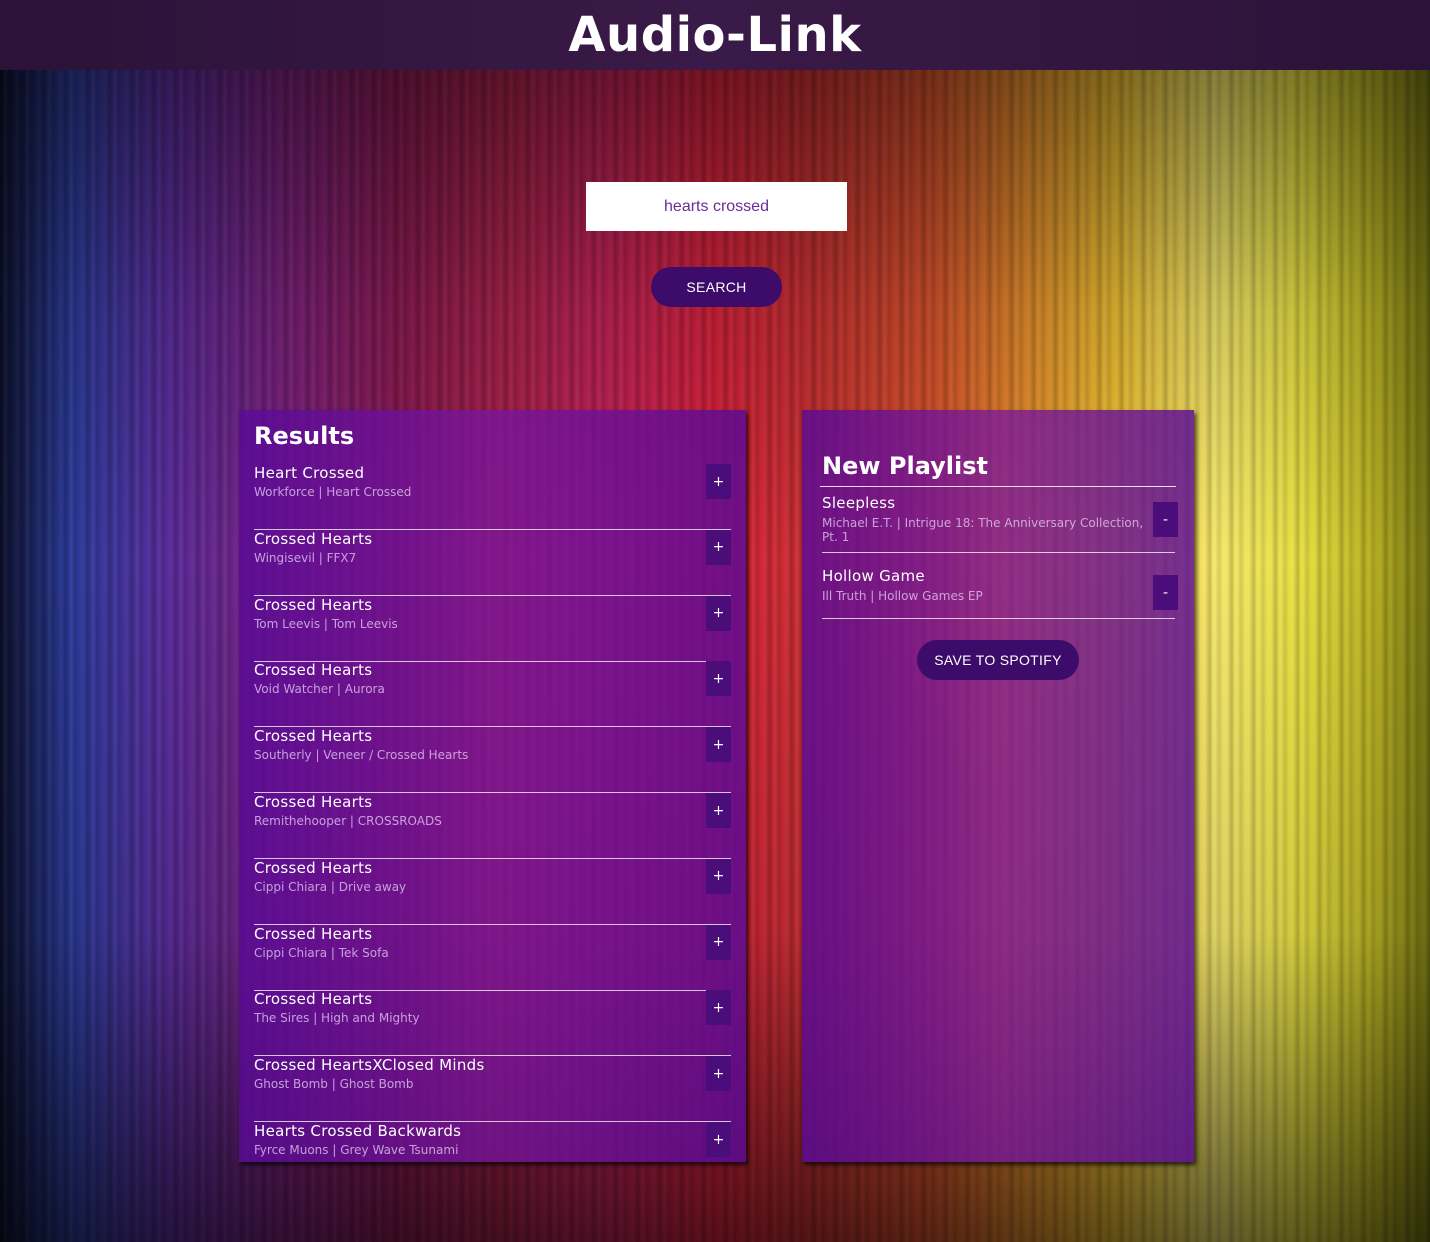 The width and height of the screenshot is (1430, 1242). What do you see at coordinates (1000, 593) in the screenshot?
I see `track-row: Hollow Game Ill Truth | Hollow Games EP -` at bounding box center [1000, 593].